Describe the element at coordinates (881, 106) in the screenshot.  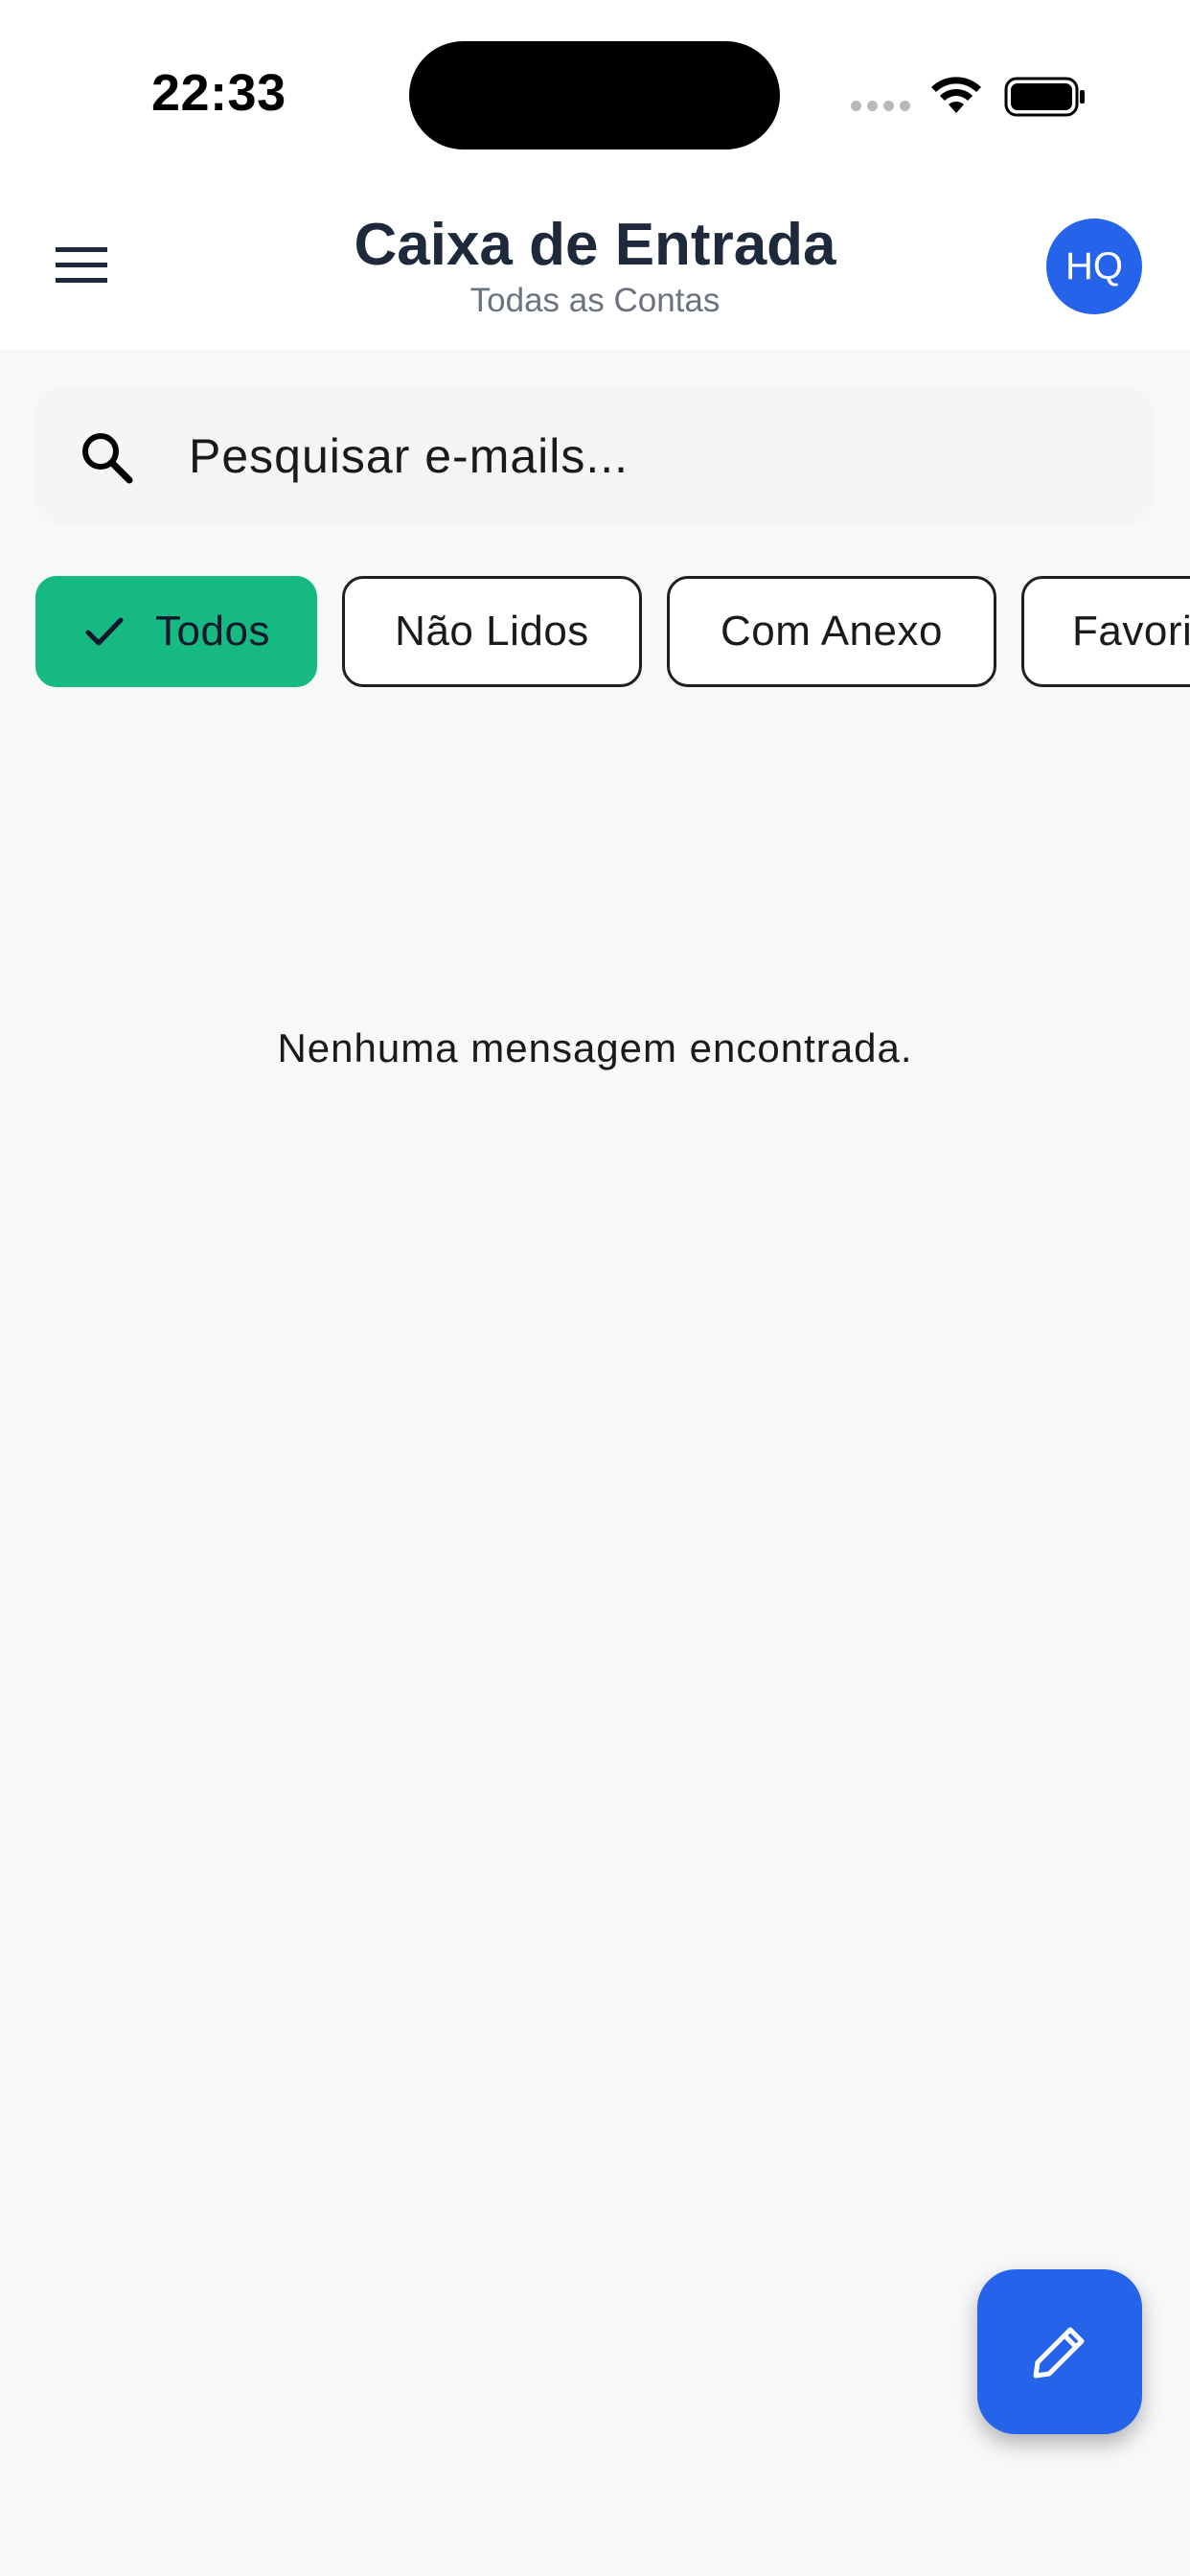
I see `signal-dots-icon` at that location.